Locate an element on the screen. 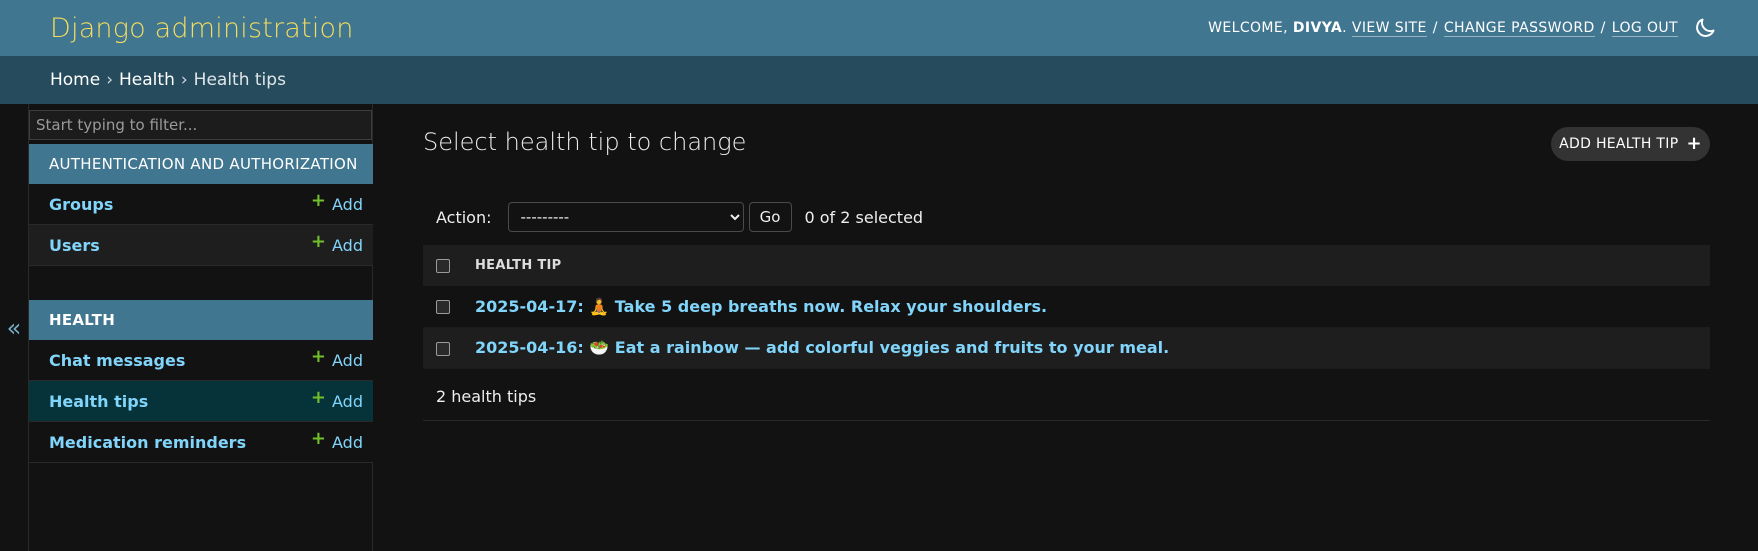  log-out-link: Log out is located at coordinates (1644, 28).